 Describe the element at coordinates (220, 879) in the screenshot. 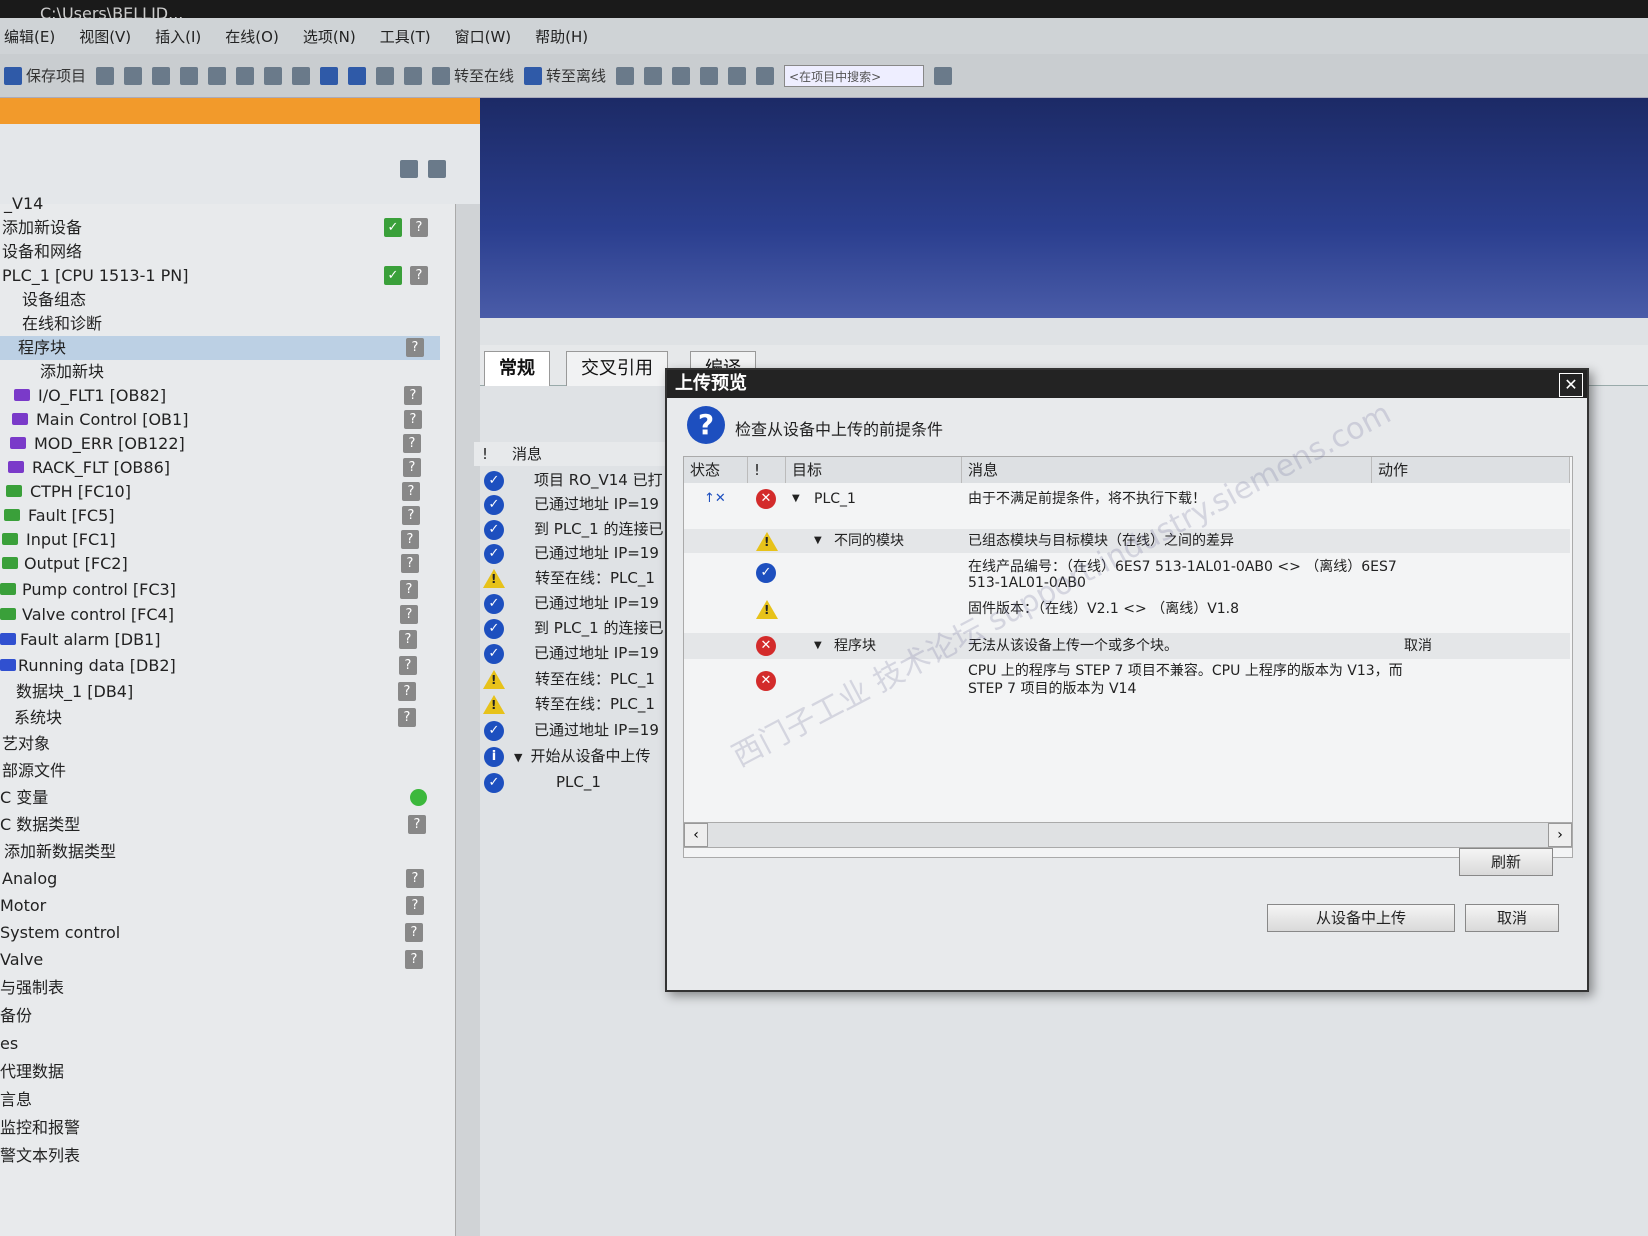

I see `tree-item: Analog?` at that location.